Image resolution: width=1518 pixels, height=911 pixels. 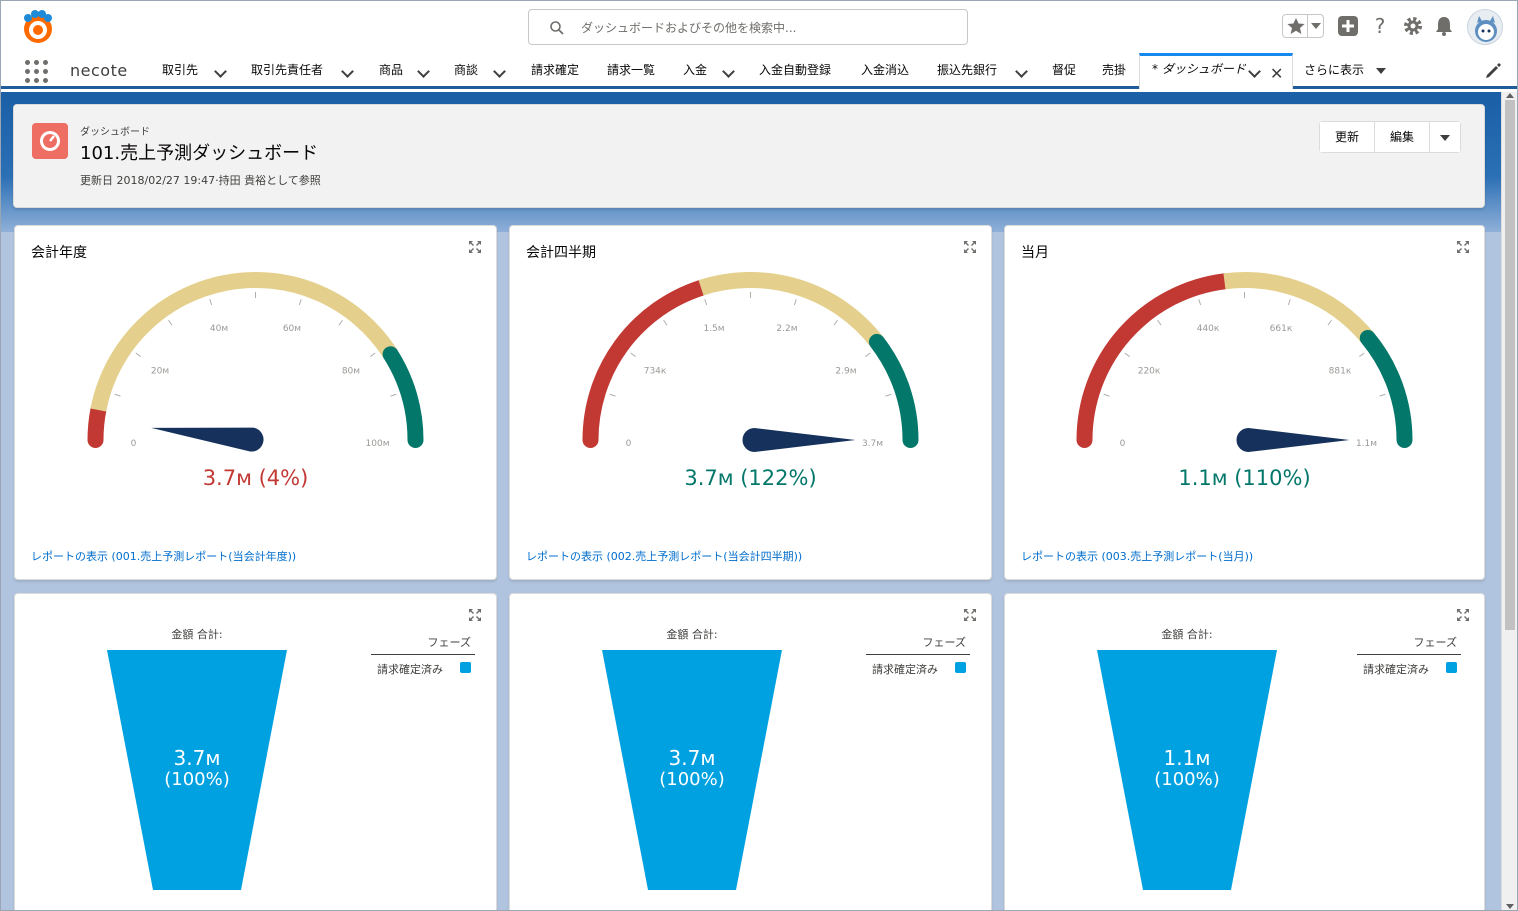 What do you see at coordinates (351, 372) in the screenshot?
I see `gauge-tick-label: 80м` at bounding box center [351, 372].